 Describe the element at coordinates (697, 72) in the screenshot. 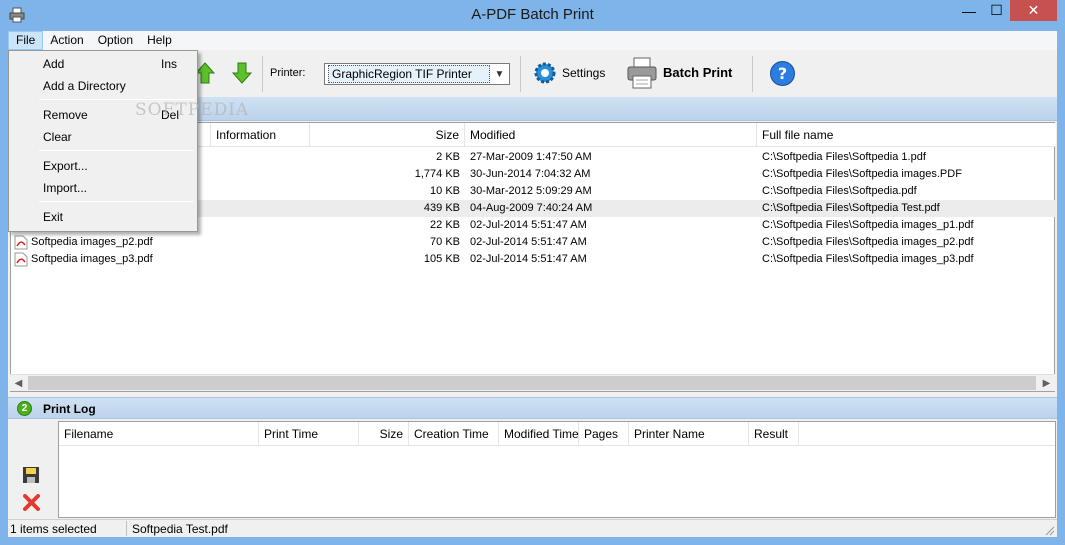

I see `batch-print-button: Batch Print` at that location.